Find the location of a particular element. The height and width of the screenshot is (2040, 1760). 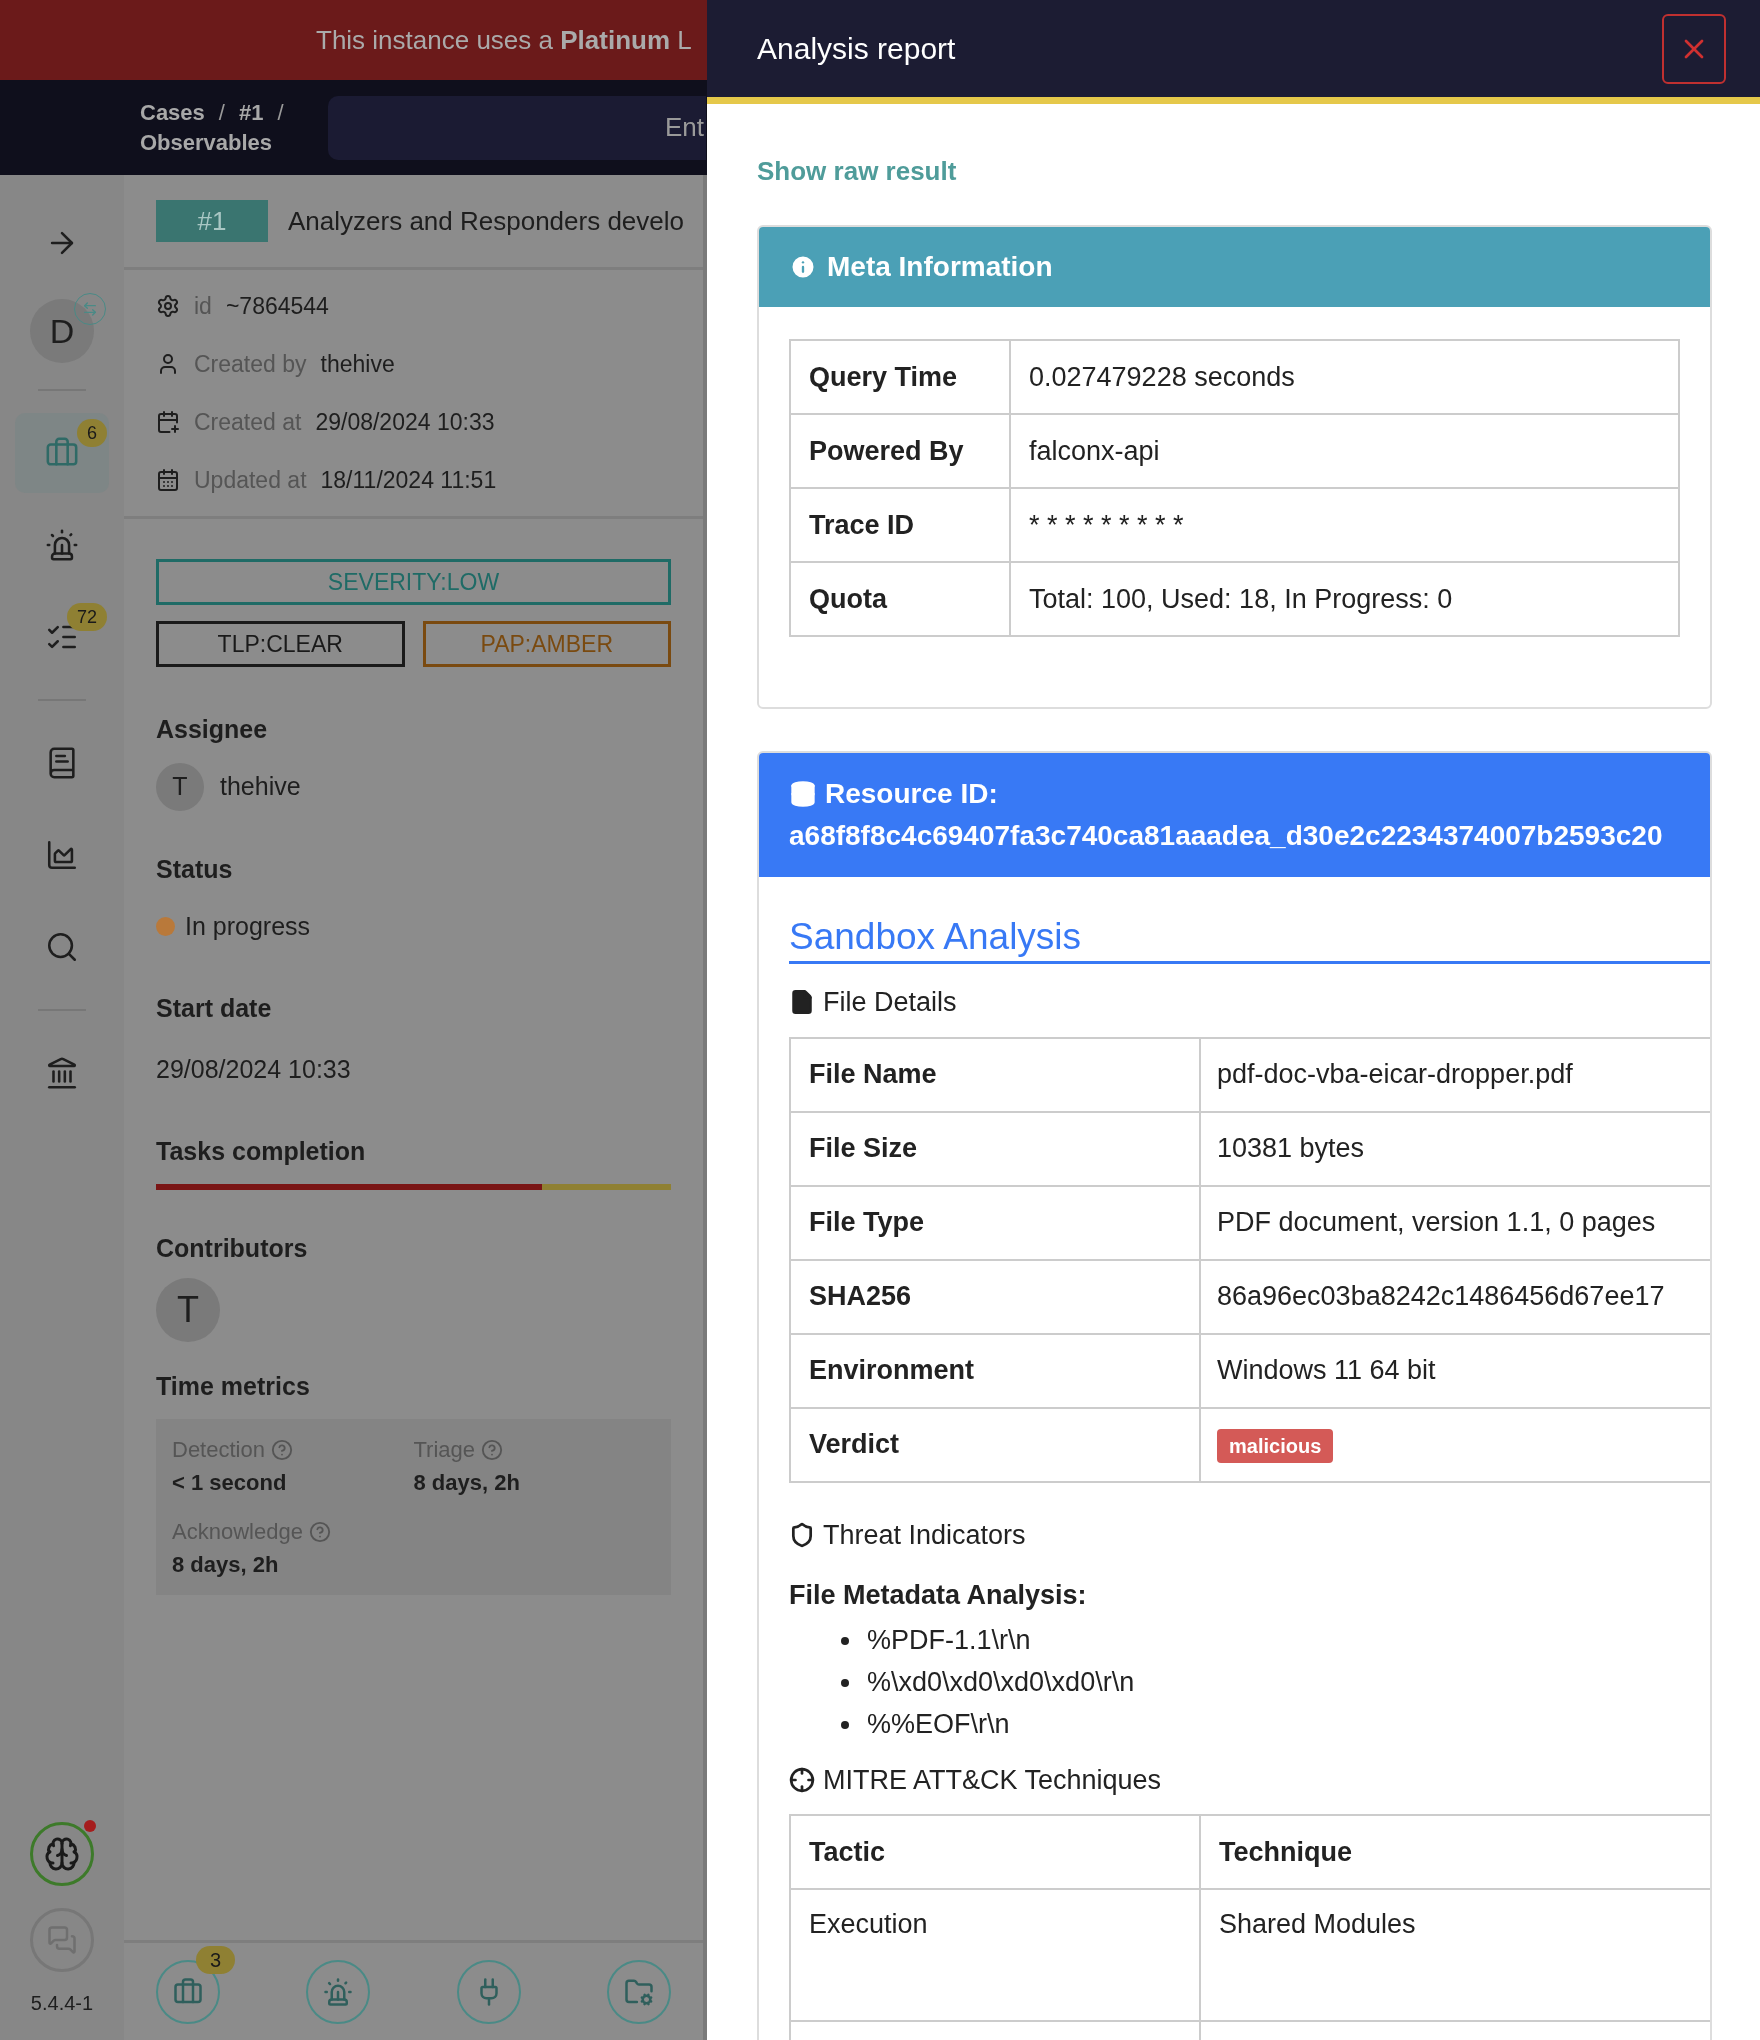

start-date-heading: Start date is located at coordinates (214, 1008).